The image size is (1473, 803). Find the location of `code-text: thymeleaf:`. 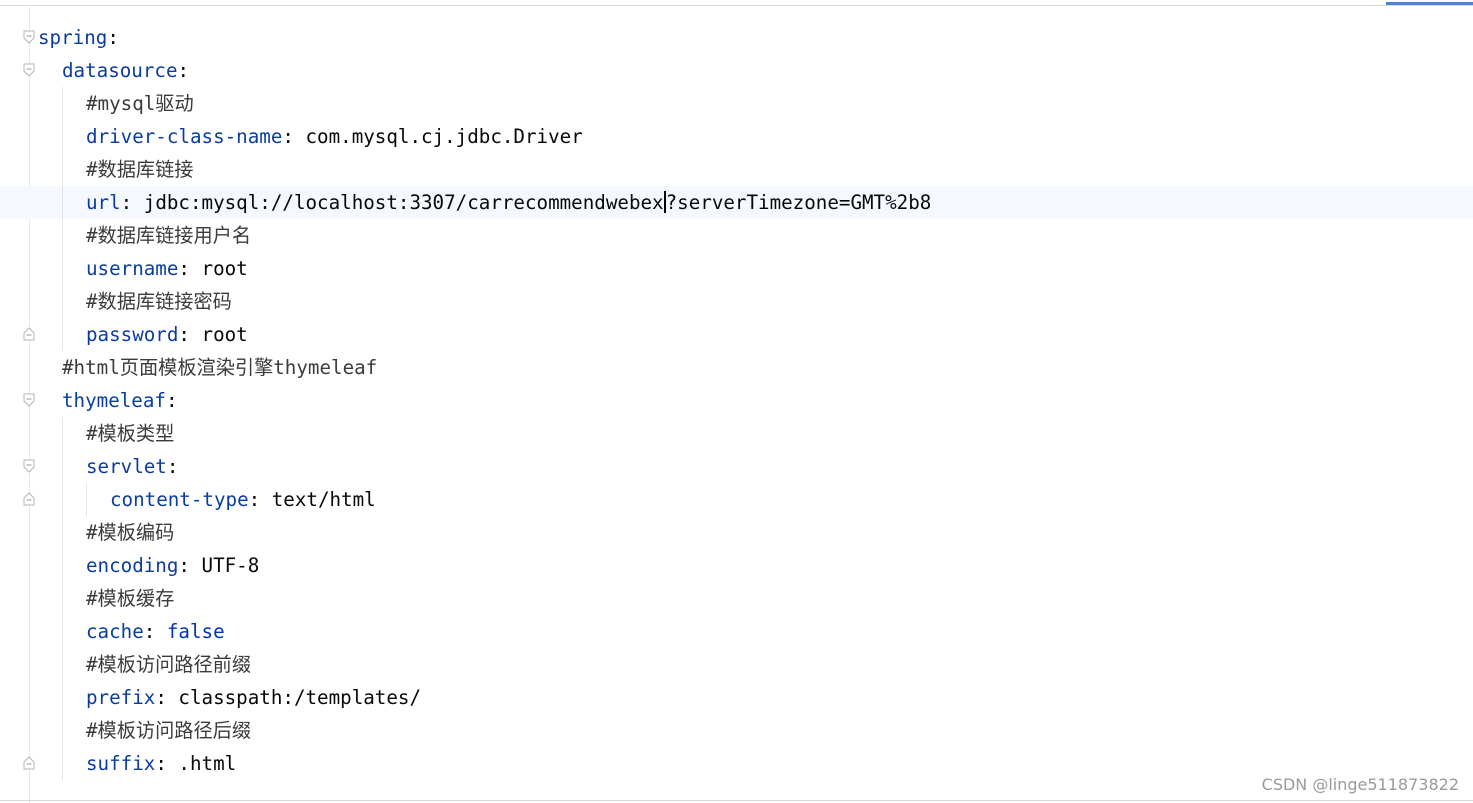

code-text: thymeleaf: is located at coordinates (120, 400).